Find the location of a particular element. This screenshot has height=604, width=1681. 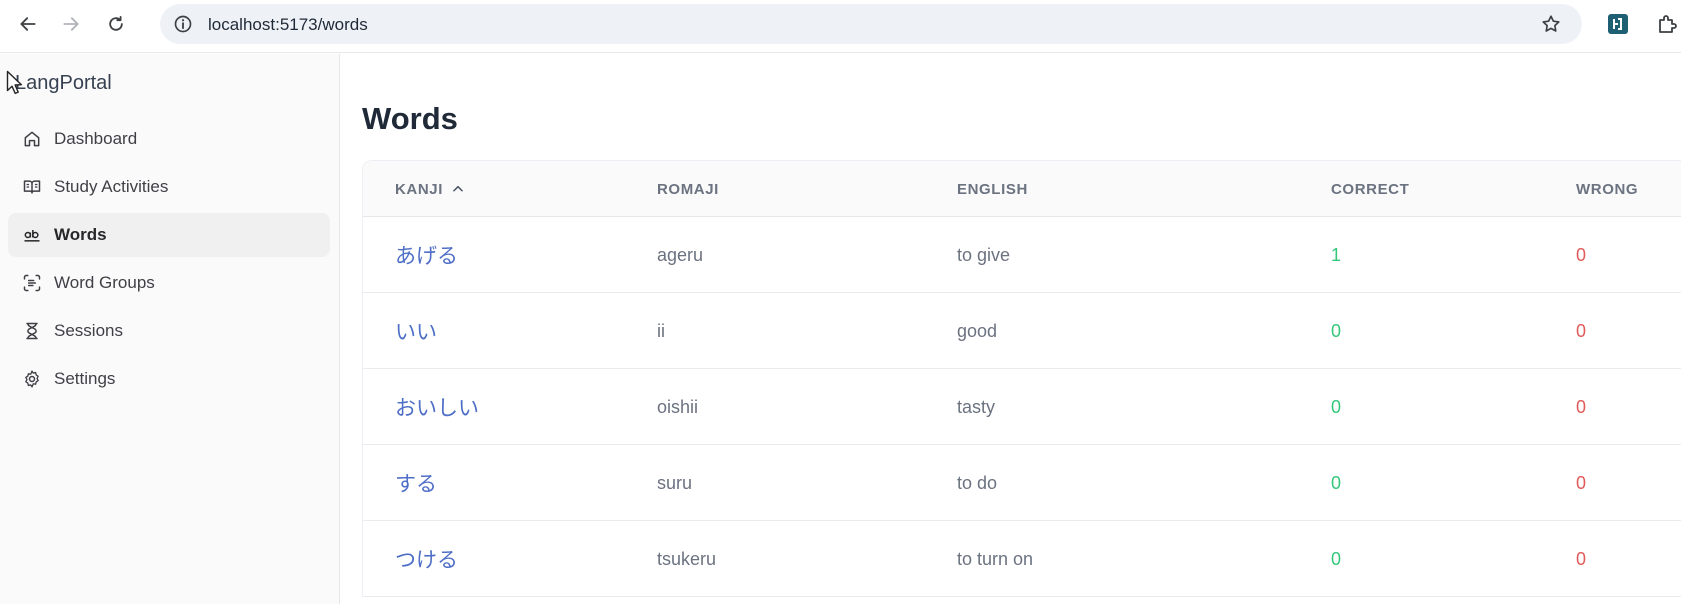

english-cell: to do is located at coordinates (977, 482).